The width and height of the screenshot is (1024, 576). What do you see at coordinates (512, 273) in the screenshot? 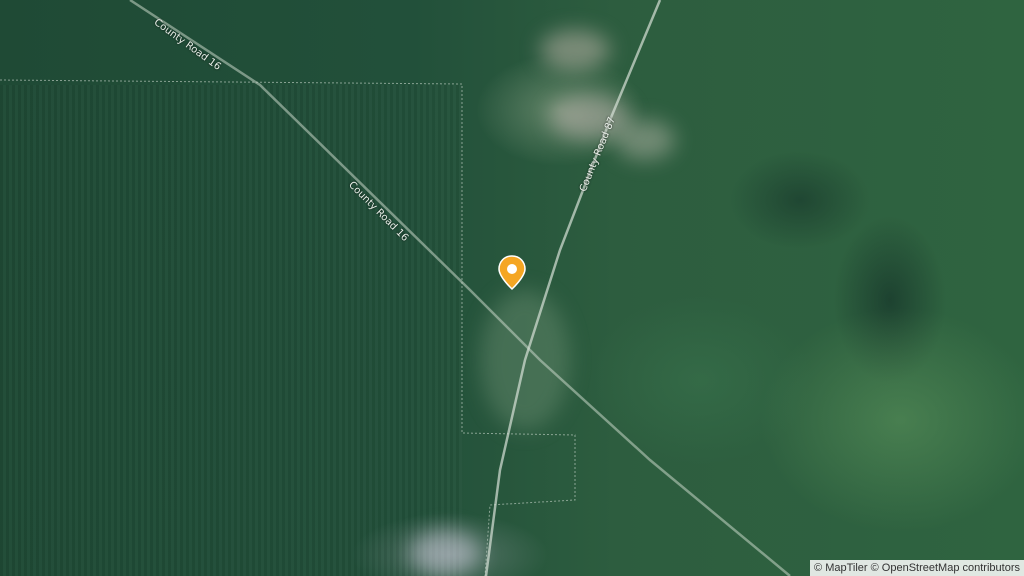
I see `location-pin-icon` at bounding box center [512, 273].